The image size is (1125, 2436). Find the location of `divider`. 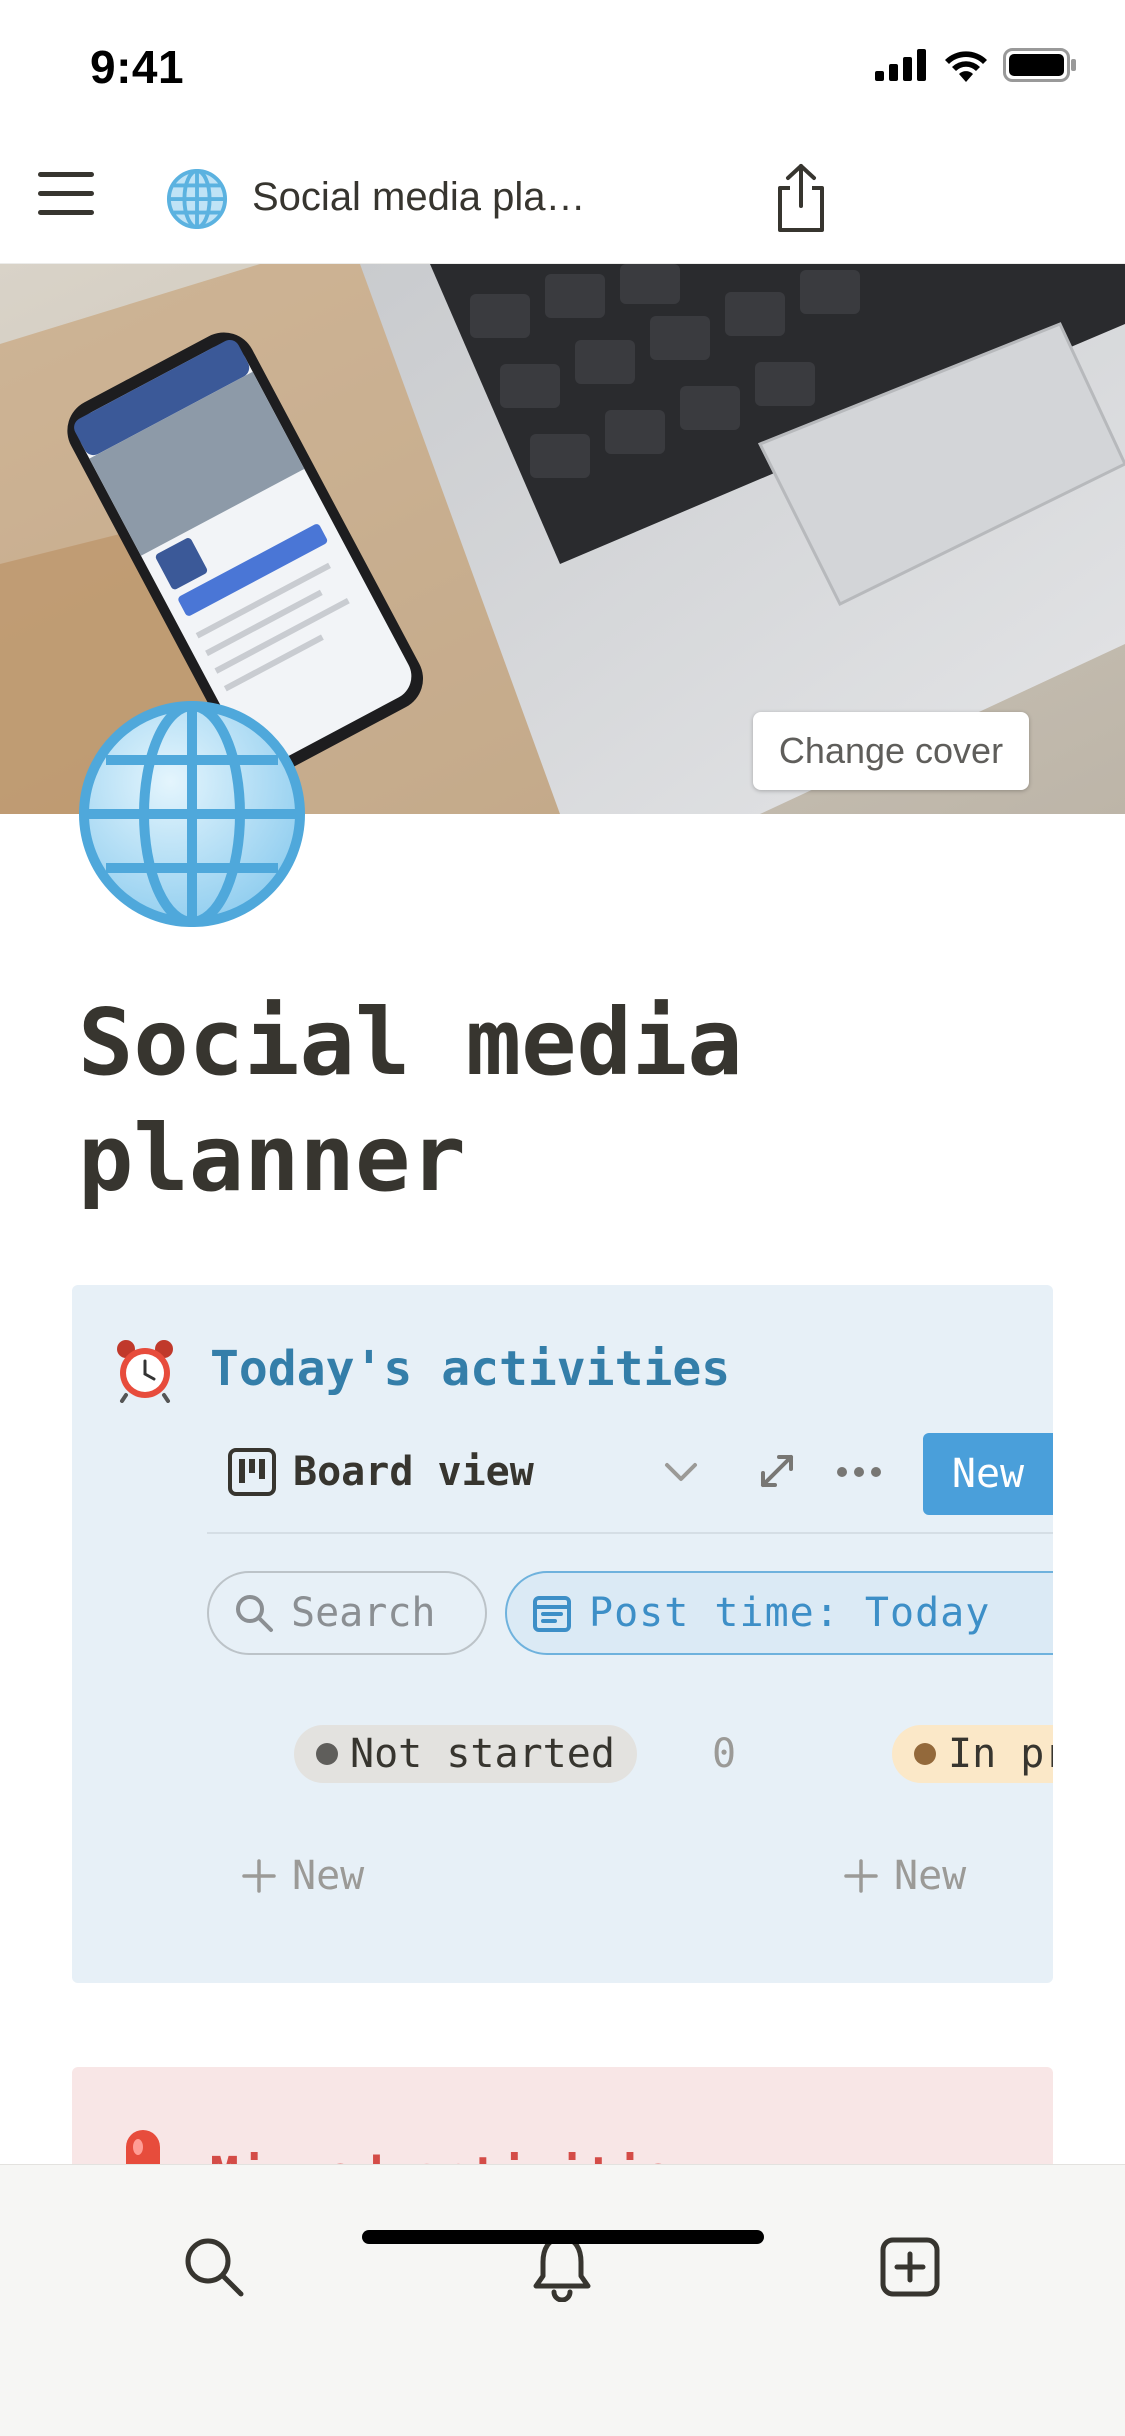

divider is located at coordinates (630, 1533).